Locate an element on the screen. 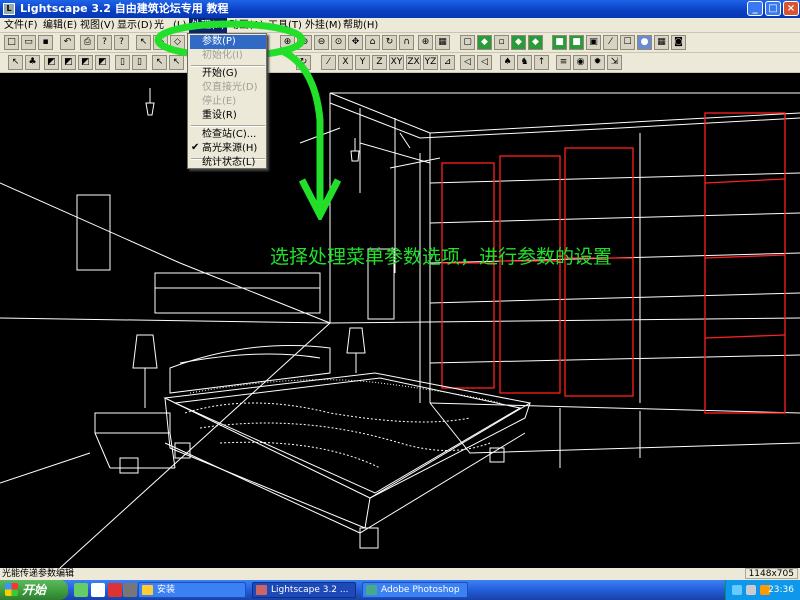  arrow-icon: ↖ is located at coordinates (15, 62).